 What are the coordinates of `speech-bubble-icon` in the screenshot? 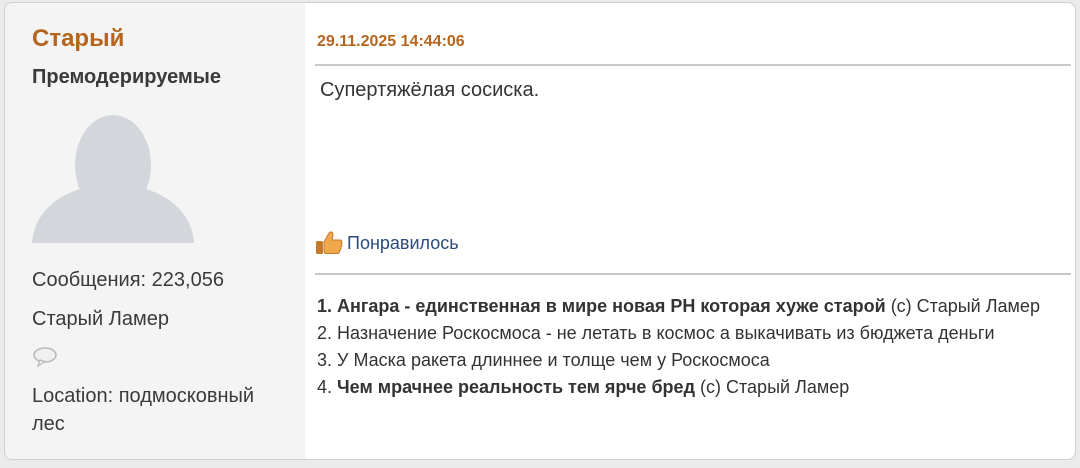 It's located at (45, 357).